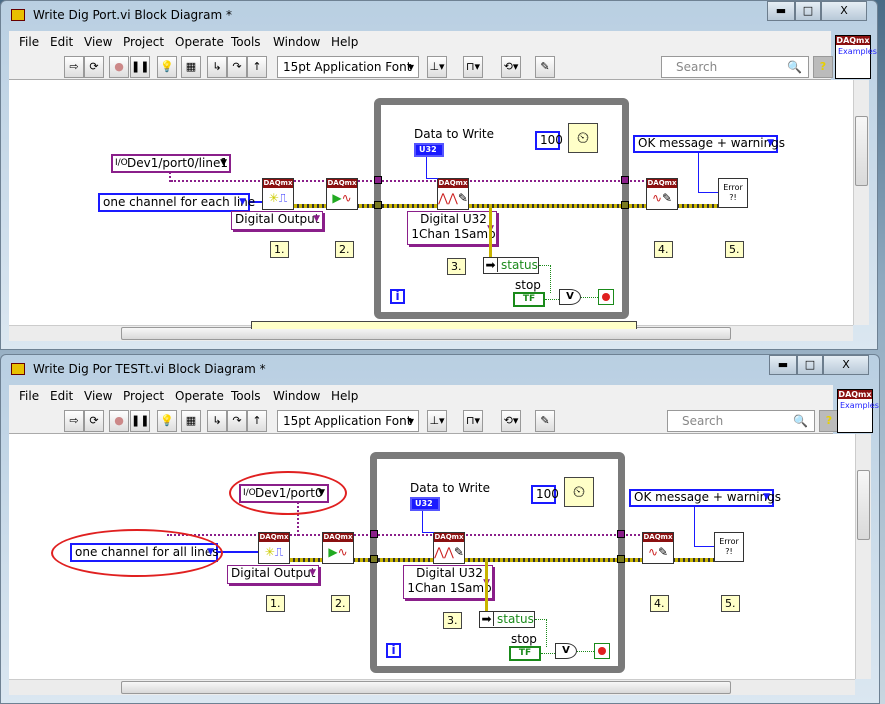 This screenshot has height=704, width=885. What do you see at coordinates (374, 559) in the screenshot?
I see `tunnel` at bounding box center [374, 559].